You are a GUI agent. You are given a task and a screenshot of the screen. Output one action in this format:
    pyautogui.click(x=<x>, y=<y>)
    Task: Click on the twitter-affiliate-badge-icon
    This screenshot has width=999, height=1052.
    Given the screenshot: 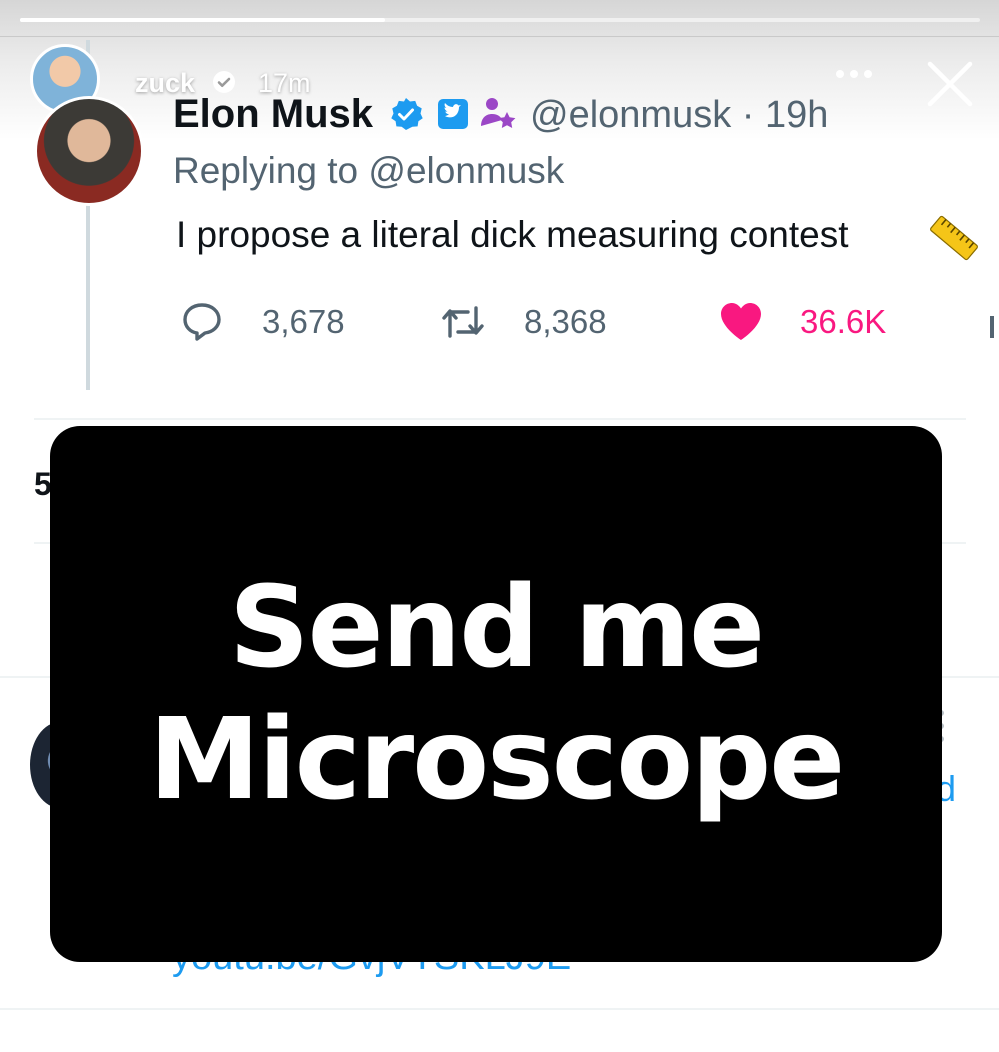 What is the action you would take?
    pyautogui.click(x=453, y=114)
    